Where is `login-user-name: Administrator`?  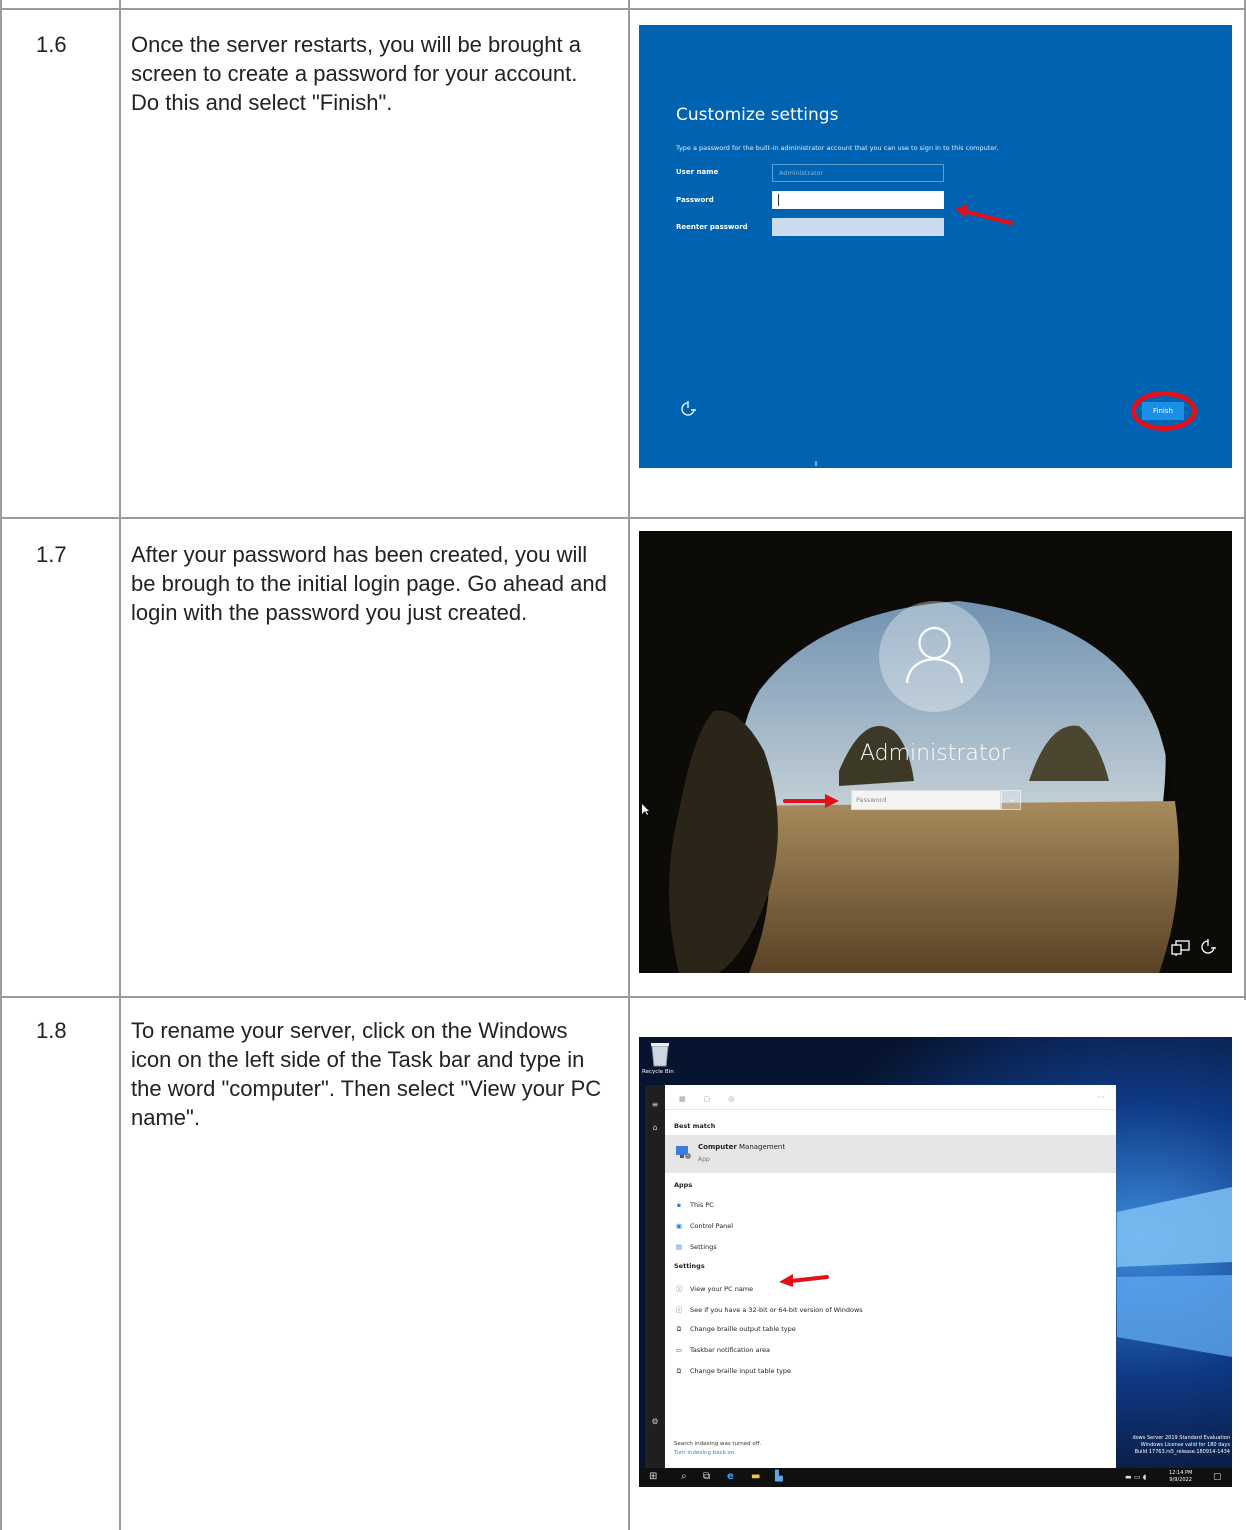 login-user-name: Administrator is located at coordinates (935, 753).